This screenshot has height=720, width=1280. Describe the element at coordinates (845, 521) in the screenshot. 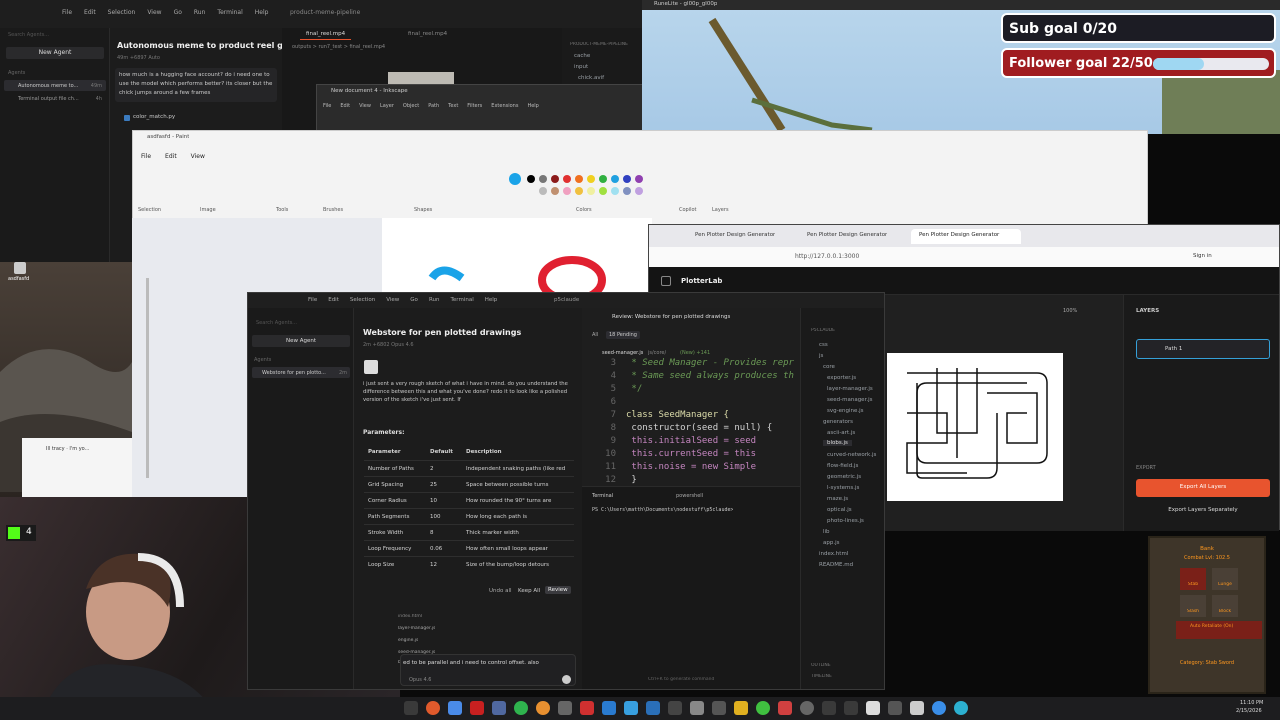

I see `tree-file: photo-lines.js` at that location.